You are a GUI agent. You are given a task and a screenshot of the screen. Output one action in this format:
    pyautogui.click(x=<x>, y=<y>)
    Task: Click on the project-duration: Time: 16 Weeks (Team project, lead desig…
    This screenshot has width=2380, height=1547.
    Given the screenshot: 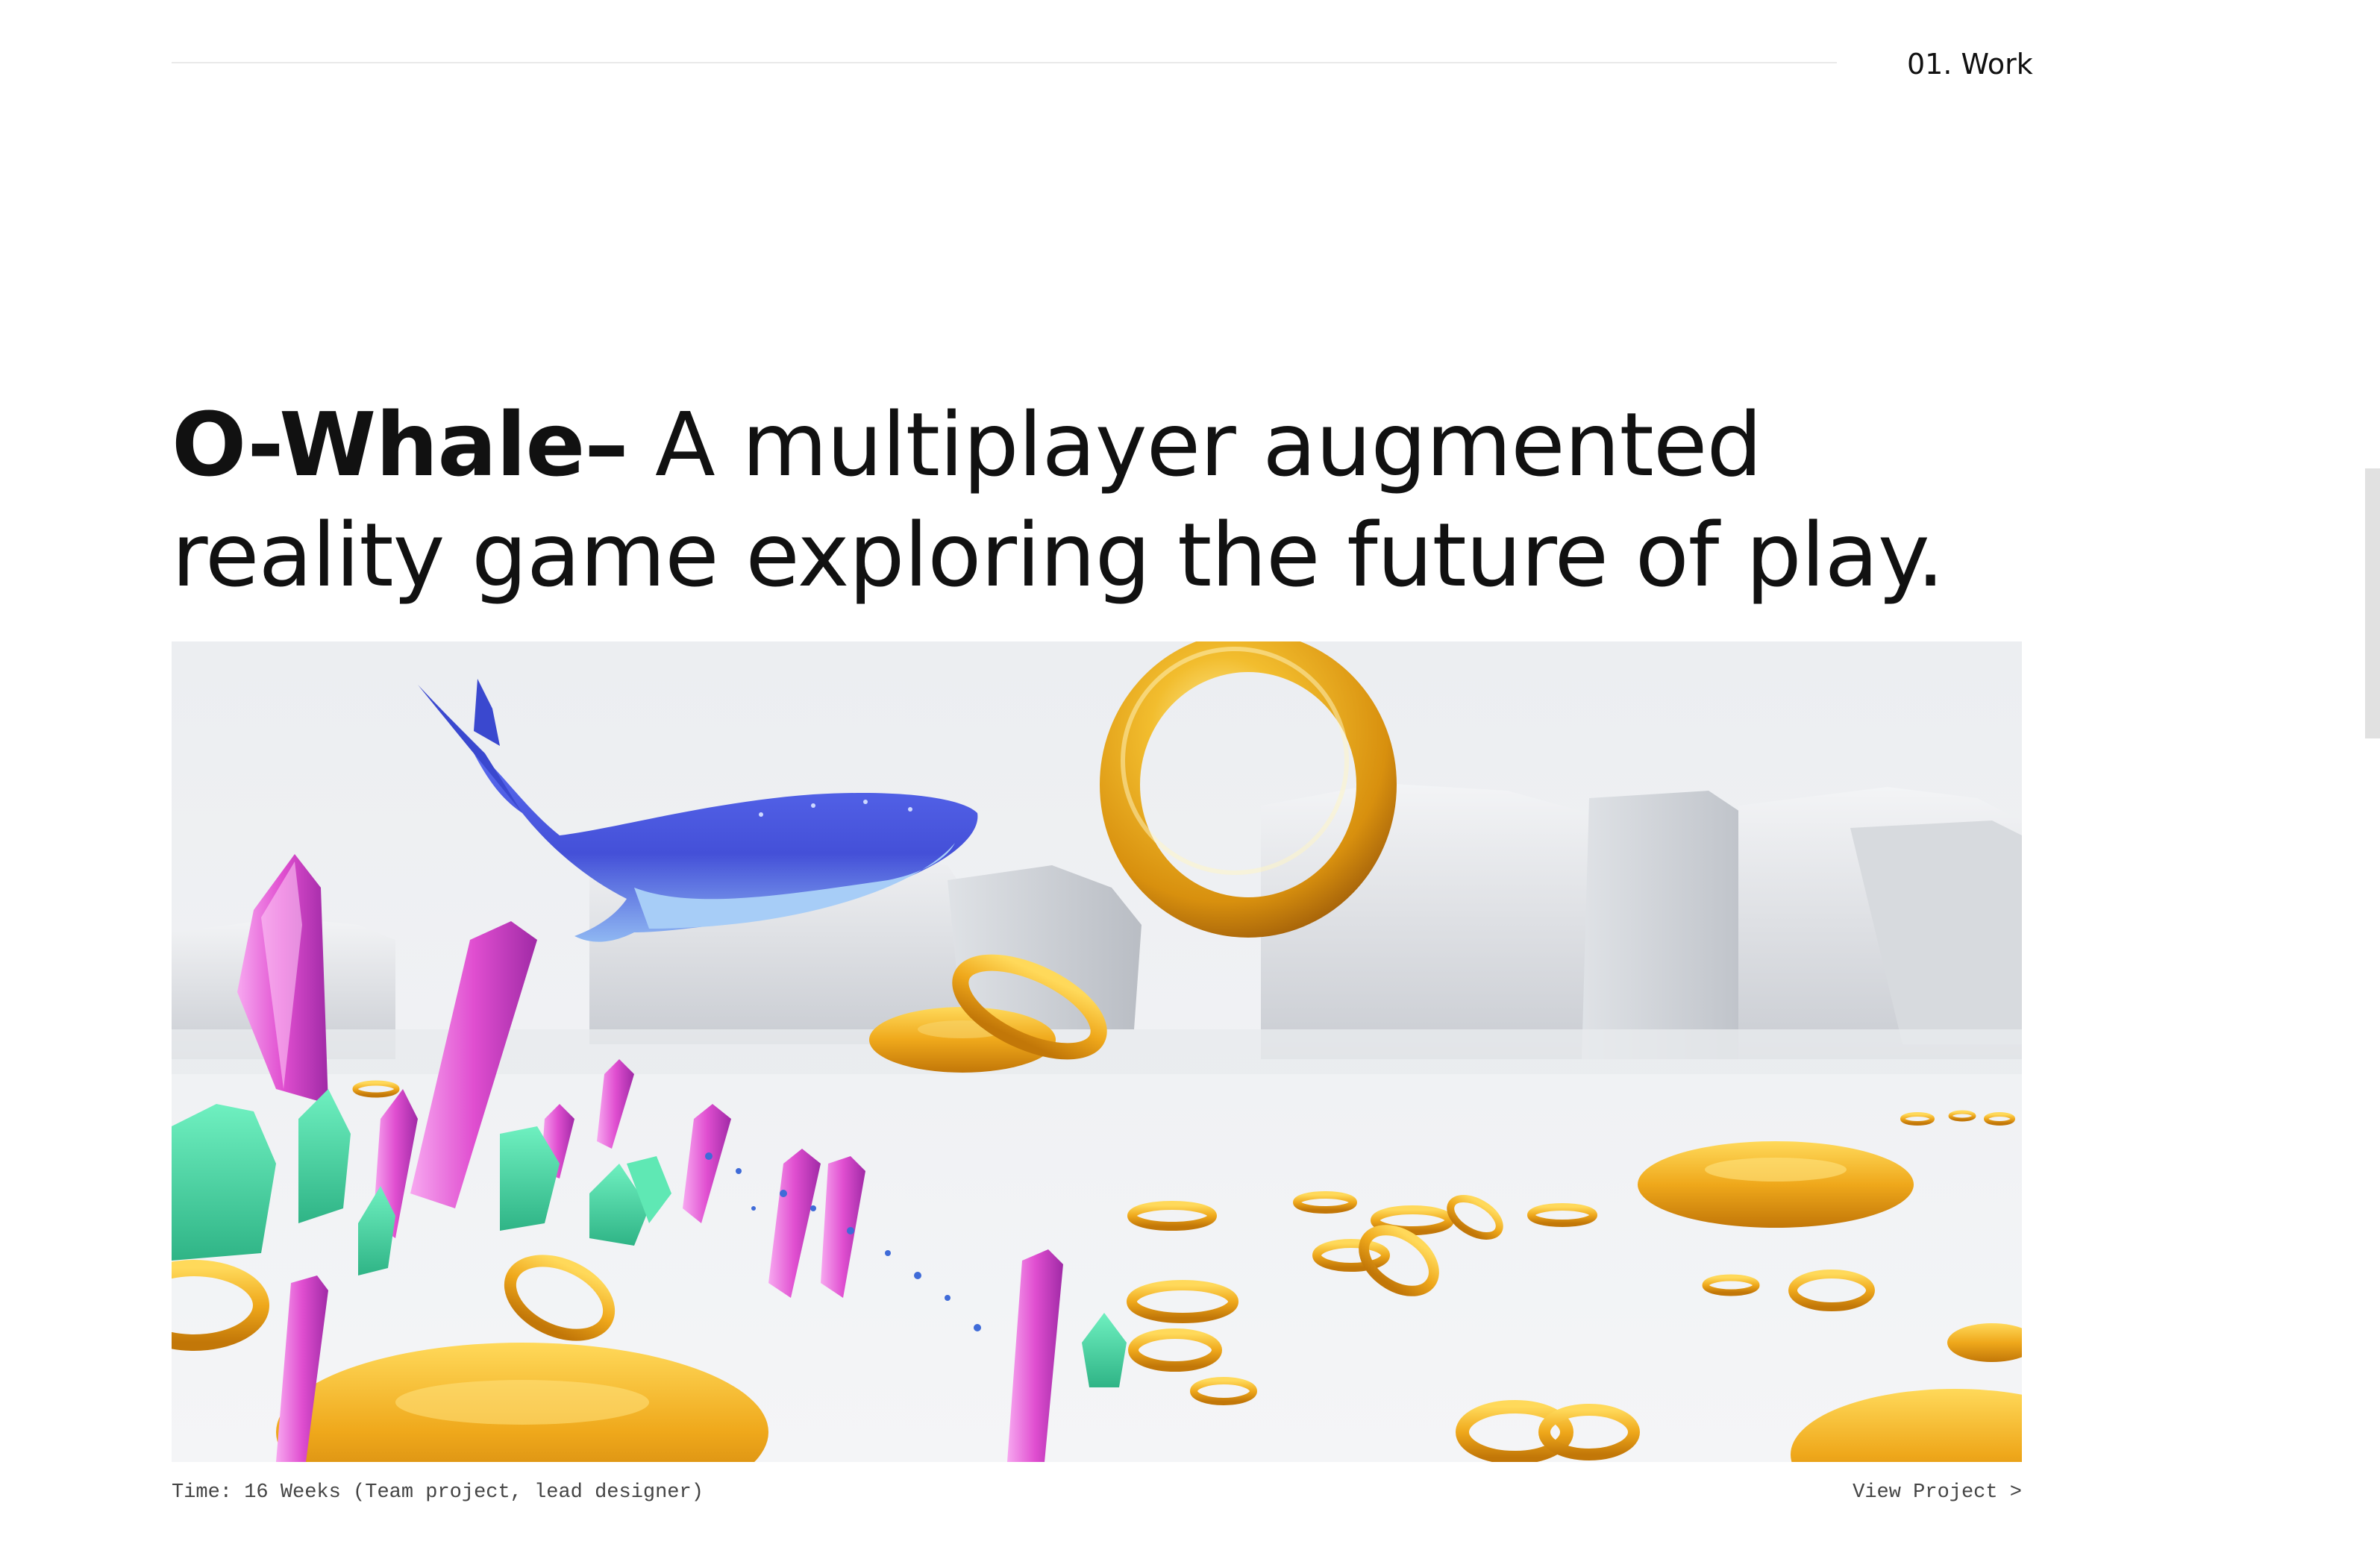 What is the action you would take?
    pyautogui.click(x=438, y=1492)
    